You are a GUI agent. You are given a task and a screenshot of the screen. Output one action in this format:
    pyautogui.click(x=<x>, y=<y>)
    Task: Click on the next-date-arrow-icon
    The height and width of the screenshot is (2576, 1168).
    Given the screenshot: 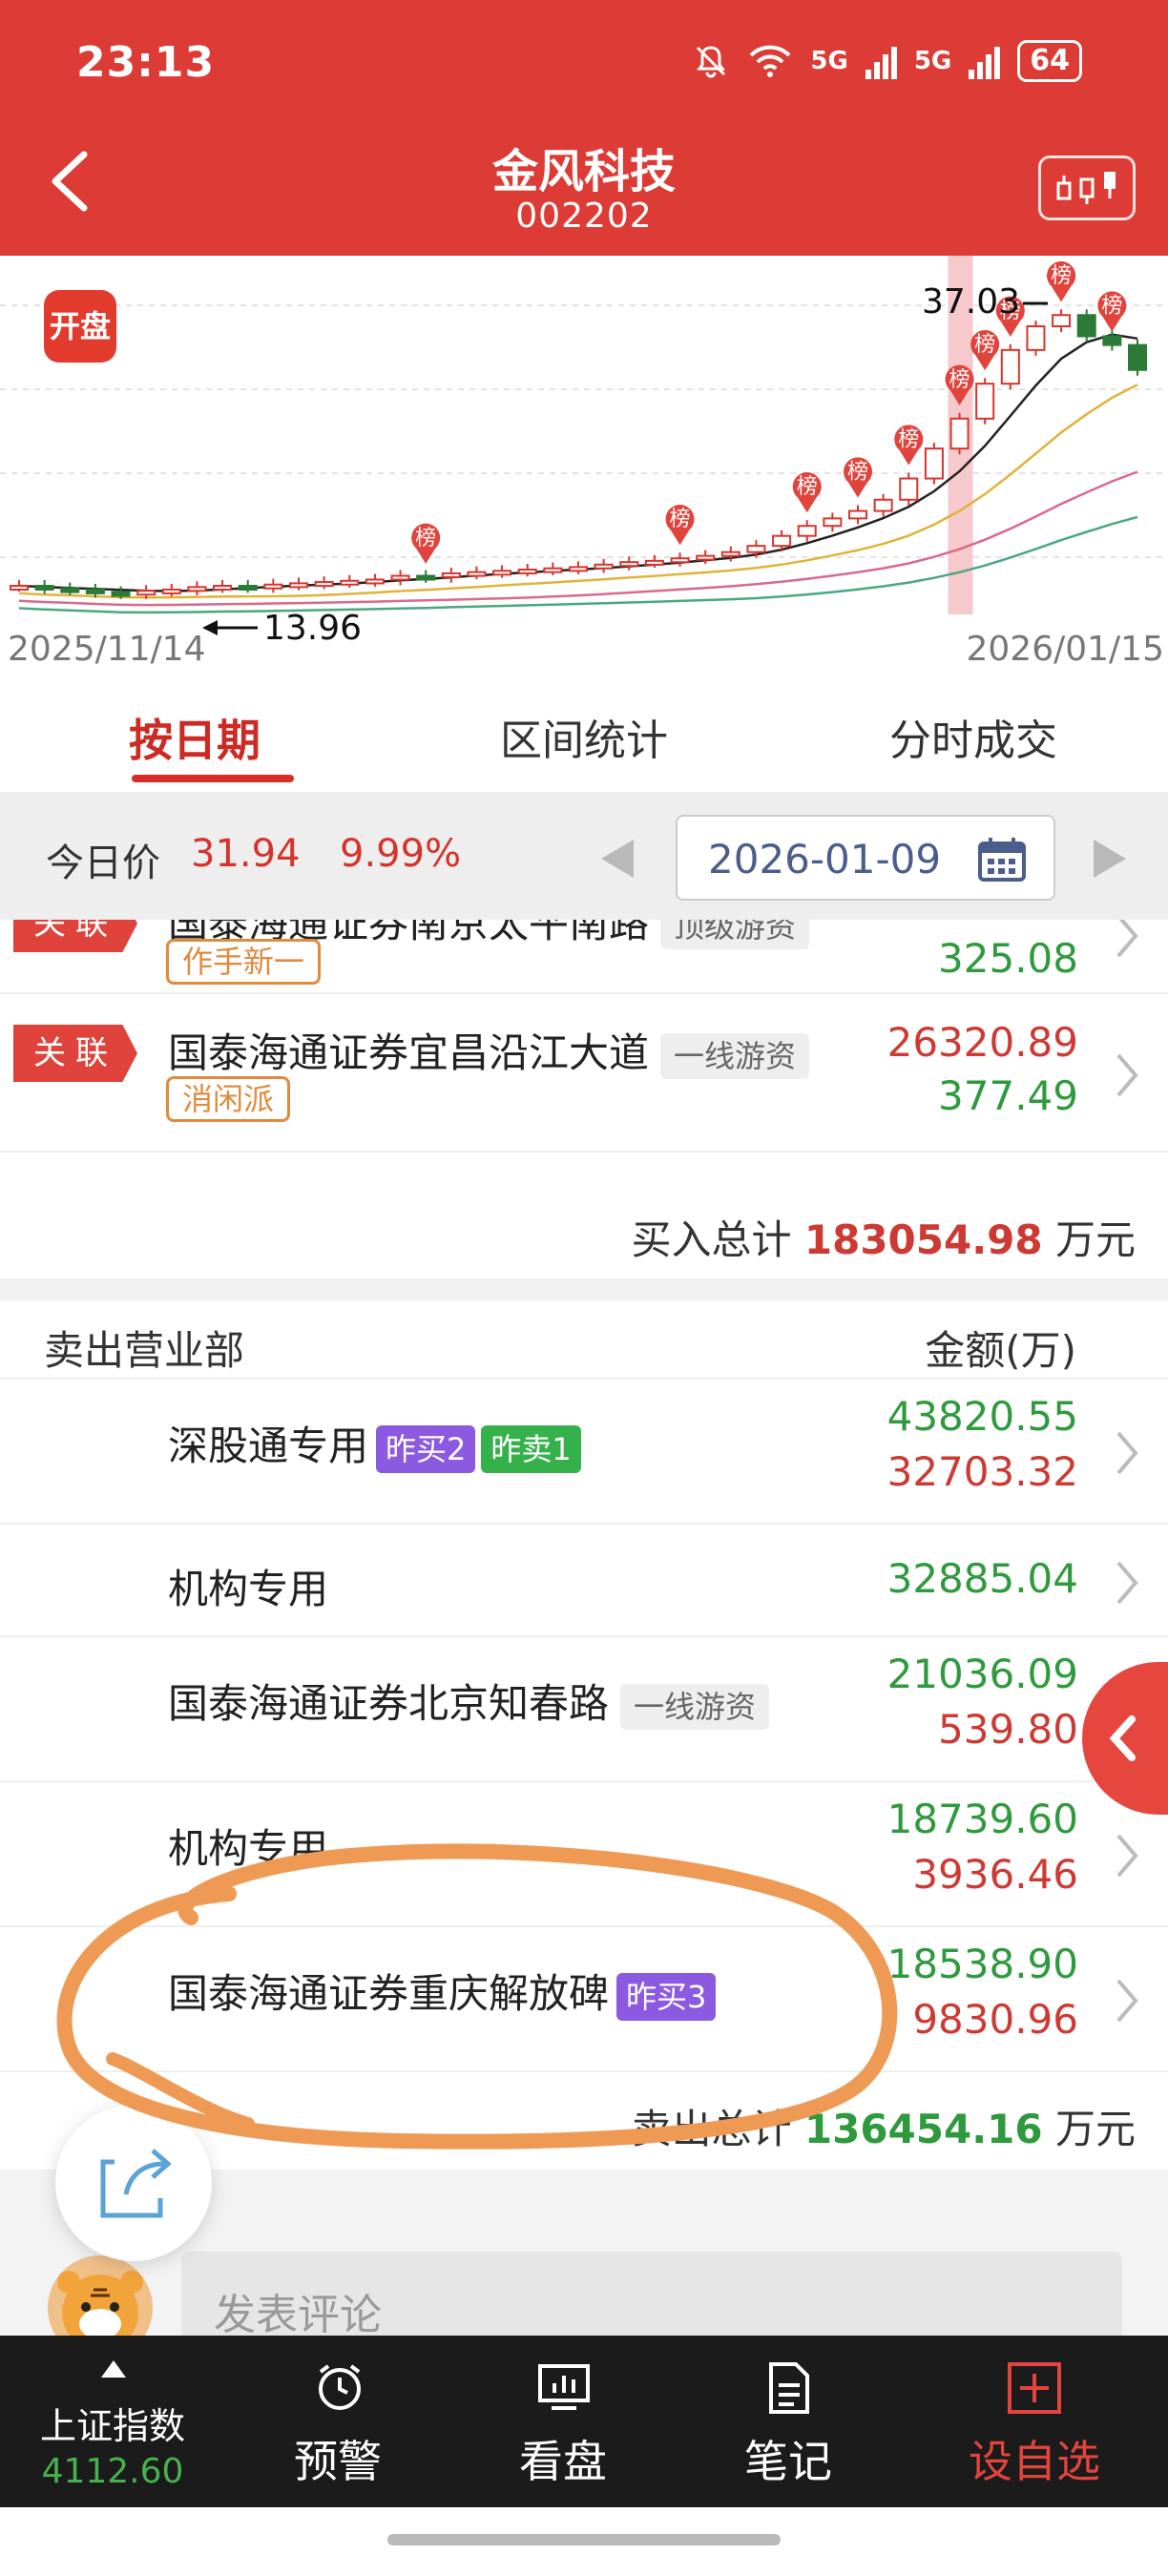 What is the action you would take?
    pyautogui.click(x=1110, y=859)
    